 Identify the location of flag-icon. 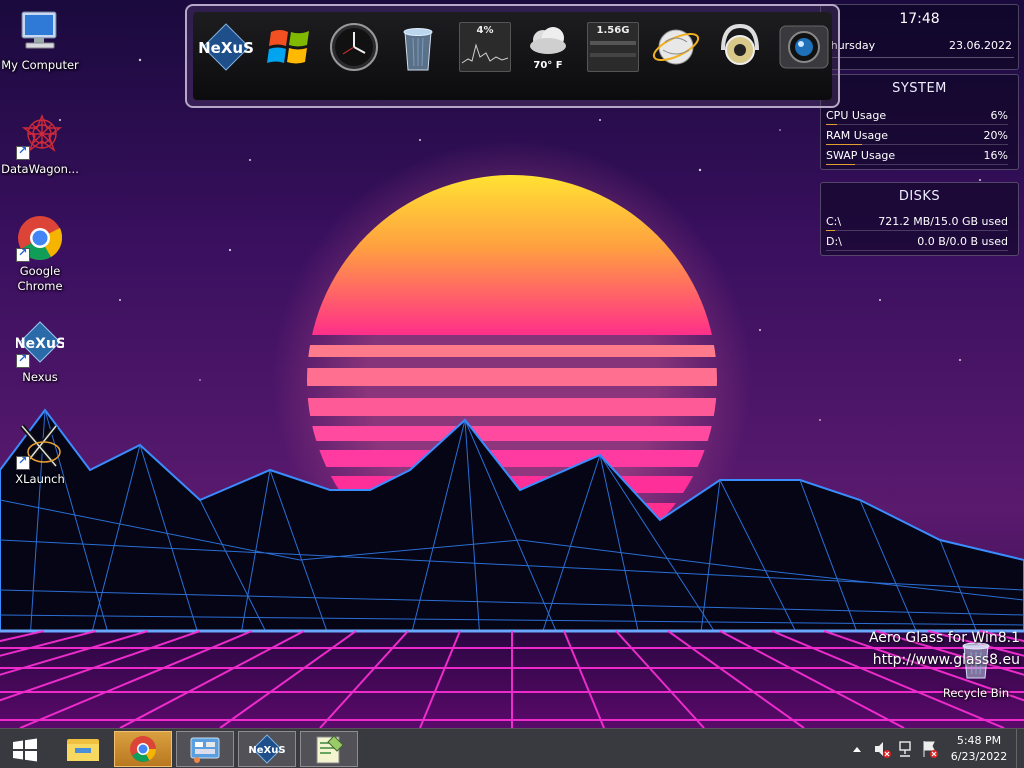
(930, 749).